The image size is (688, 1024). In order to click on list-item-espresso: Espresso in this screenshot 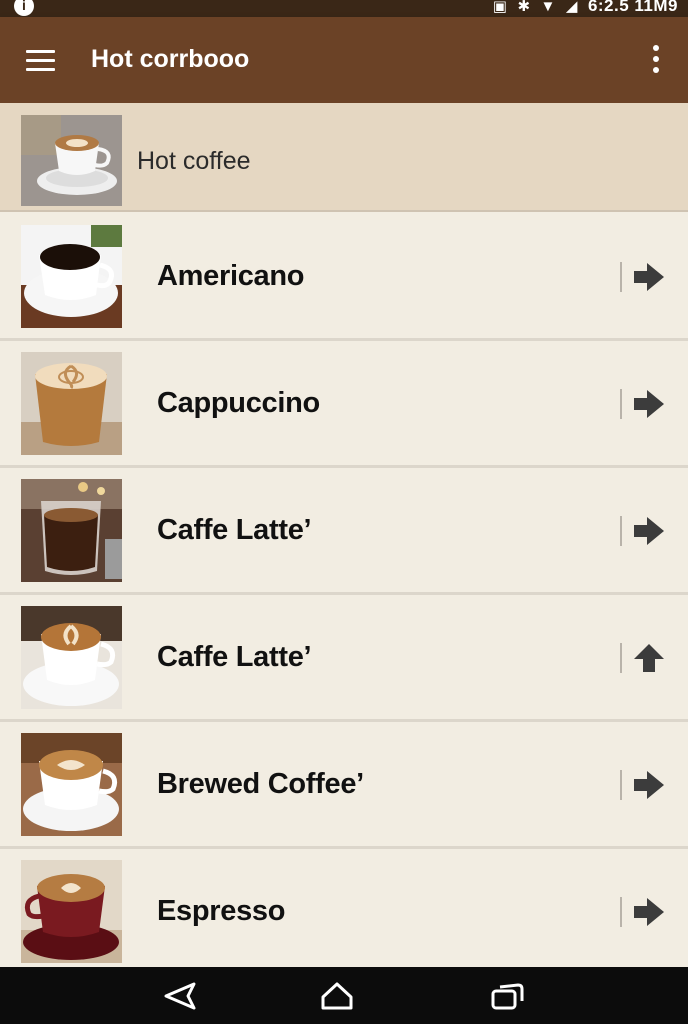, I will do `click(344, 912)`.